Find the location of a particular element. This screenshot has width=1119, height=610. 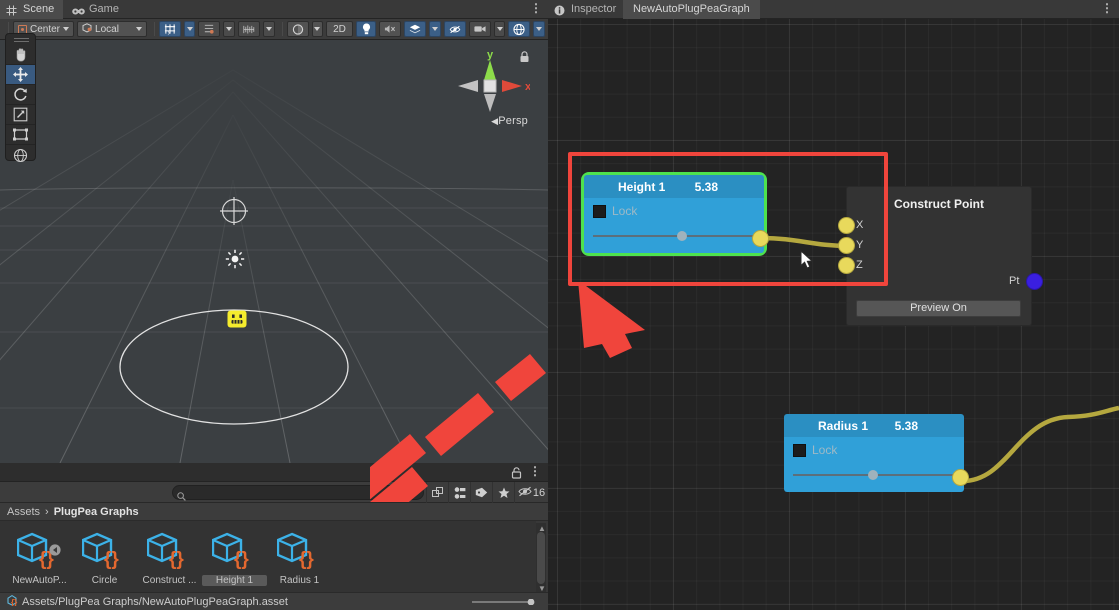

node-title: Radius 1 is located at coordinates (843, 425).